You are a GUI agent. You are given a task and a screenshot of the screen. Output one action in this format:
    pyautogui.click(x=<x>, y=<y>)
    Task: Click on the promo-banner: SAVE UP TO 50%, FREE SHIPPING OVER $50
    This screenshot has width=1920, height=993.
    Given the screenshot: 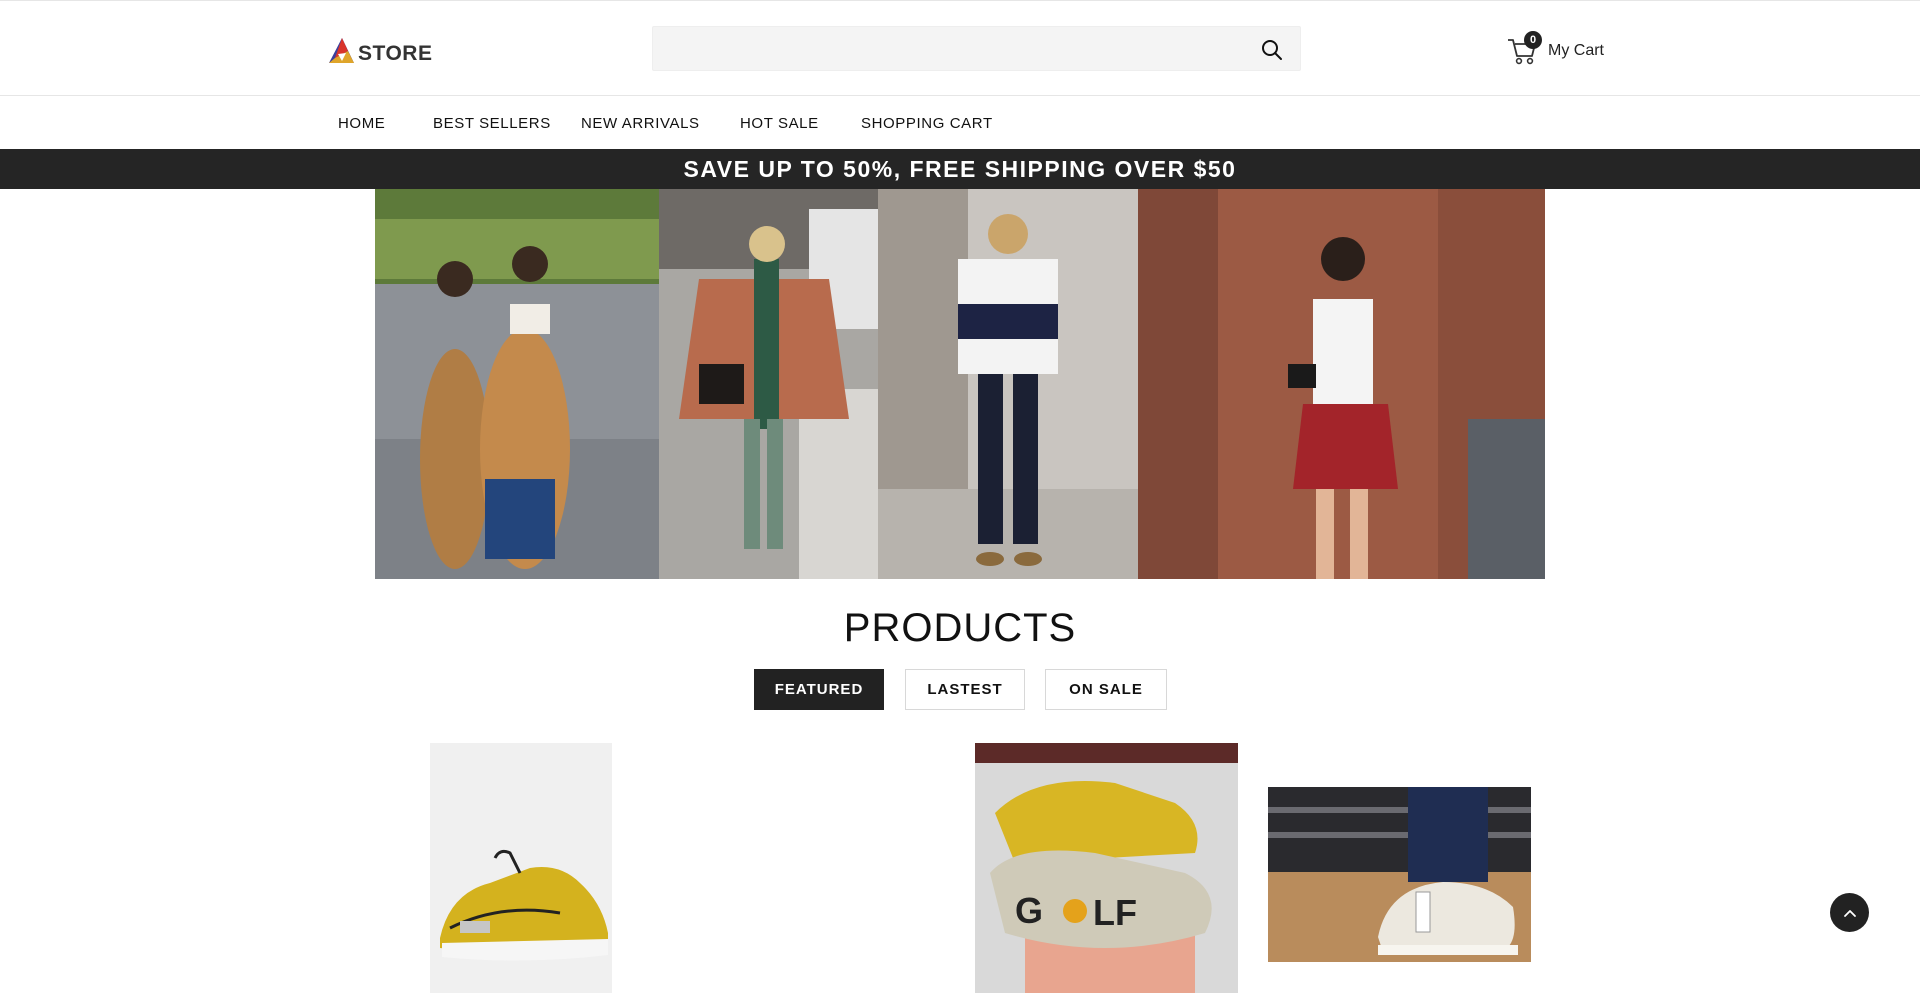 What is the action you would take?
    pyautogui.click(x=960, y=169)
    